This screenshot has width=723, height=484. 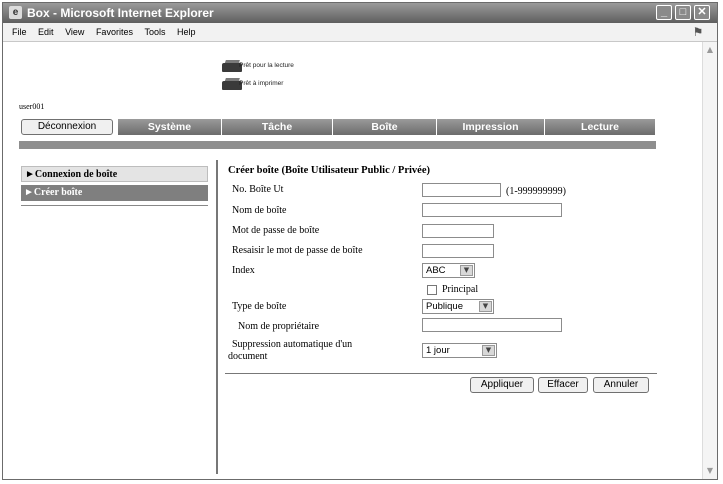 I want to click on menu-view: View, so click(x=74, y=32).